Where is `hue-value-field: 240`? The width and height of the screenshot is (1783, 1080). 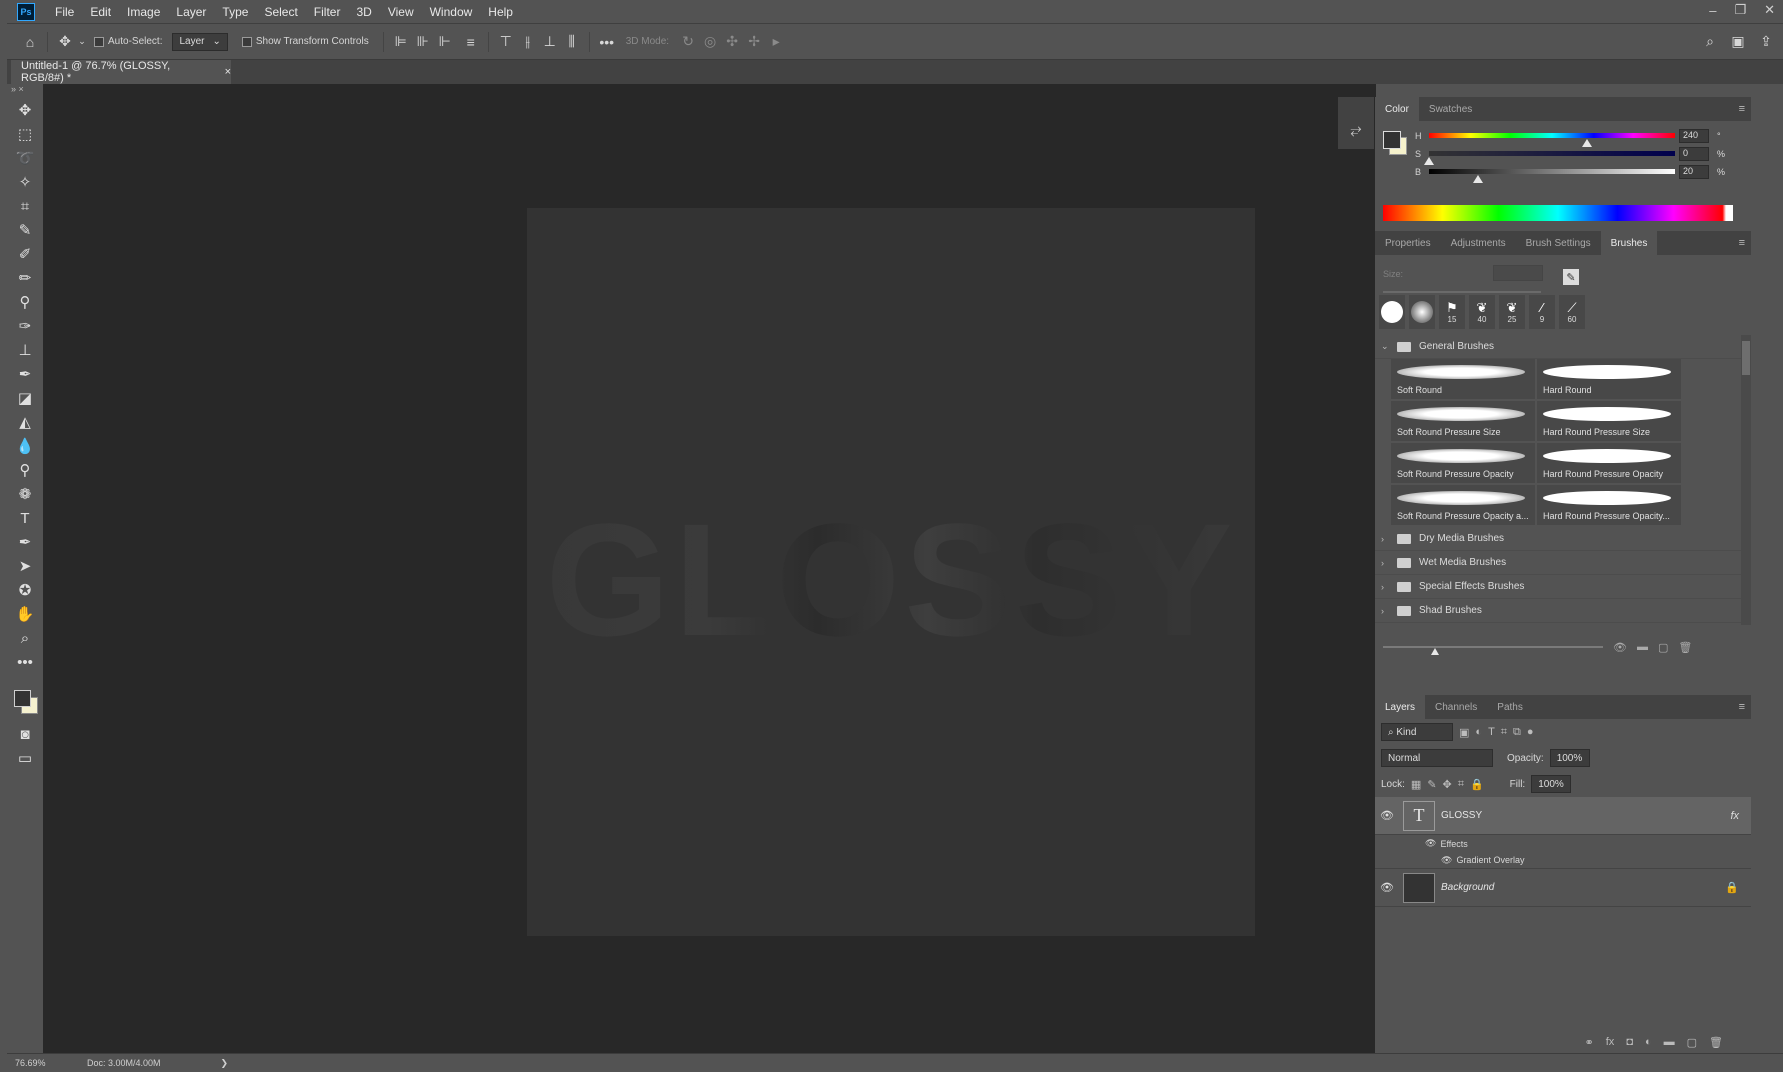 hue-value-field: 240 is located at coordinates (1694, 136).